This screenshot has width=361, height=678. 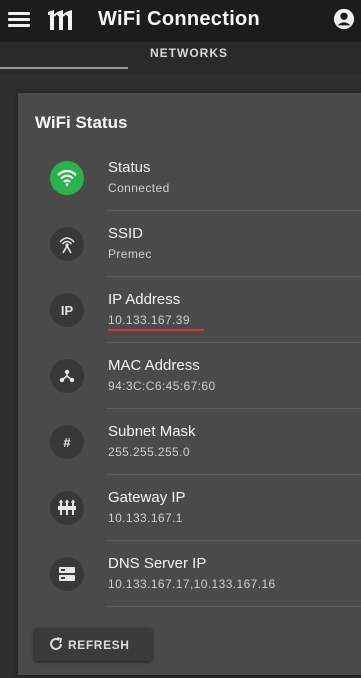 What do you see at coordinates (60, 20) in the screenshot?
I see `brand-logo` at bounding box center [60, 20].